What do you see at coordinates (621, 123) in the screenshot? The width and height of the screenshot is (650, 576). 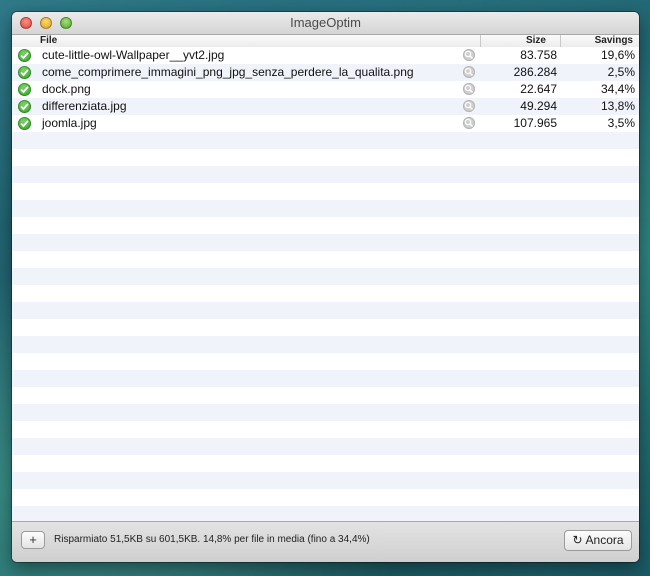 I see `file-savings: 3,5%` at bounding box center [621, 123].